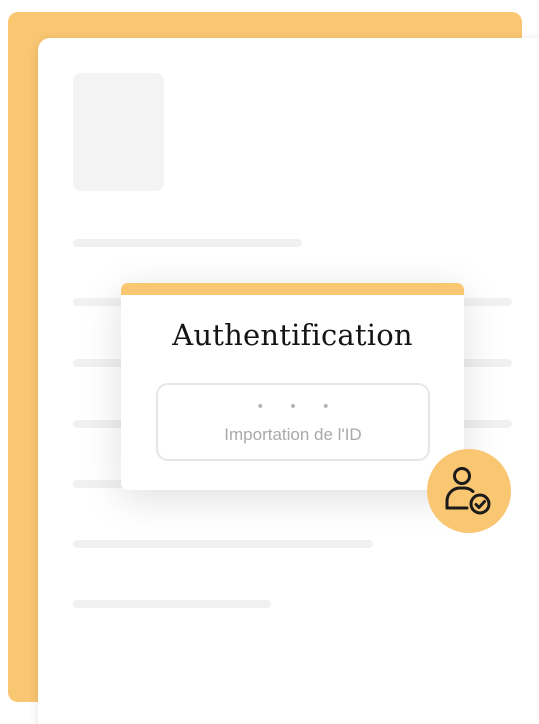 The height and width of the screenshot is (724, 539). Describe the element at coordinates (293, 422) in the screenshot. I see `id-import-box: • • • Importation de l'ID` at that location.